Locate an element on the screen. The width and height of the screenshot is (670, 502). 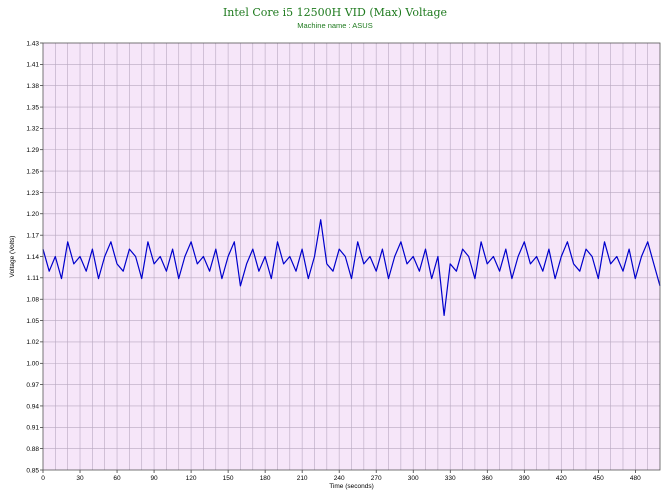
y-tick-label: 0.85 is located at coordinates (32, 470).